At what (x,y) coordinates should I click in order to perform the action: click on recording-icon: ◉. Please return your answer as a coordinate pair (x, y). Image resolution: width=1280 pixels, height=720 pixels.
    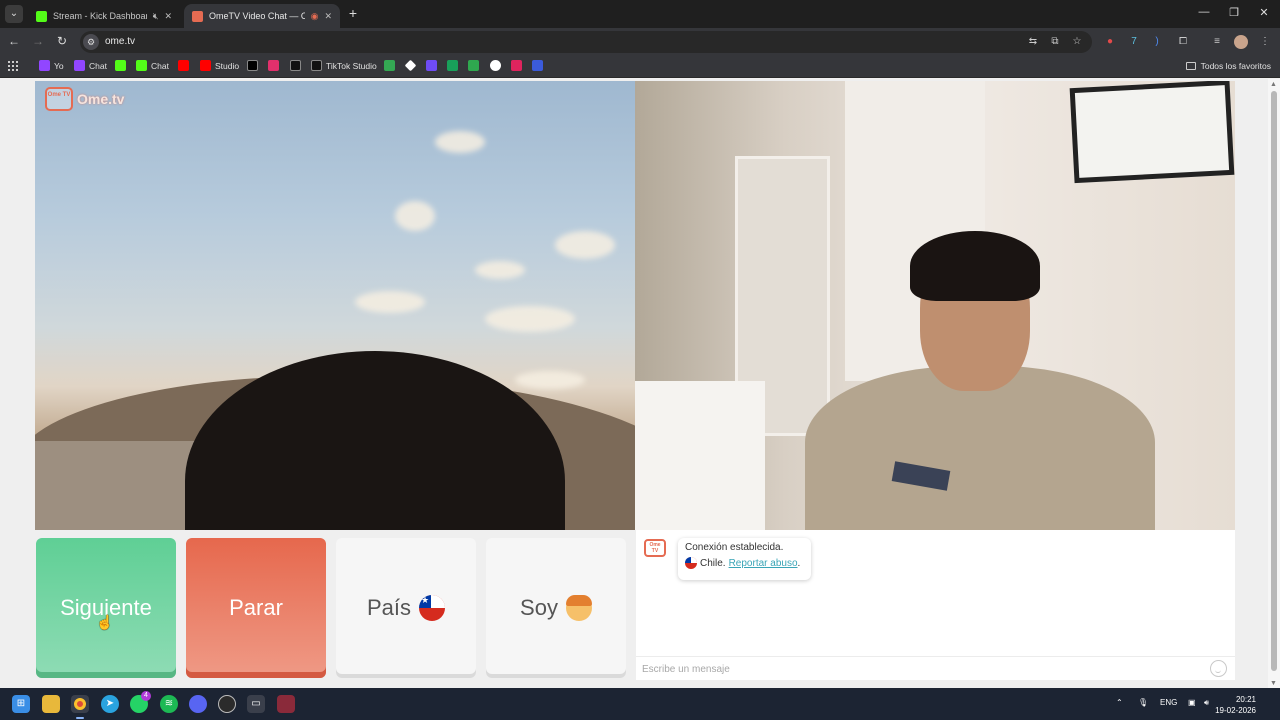
    Looking at the image, I should click on (314, 15).